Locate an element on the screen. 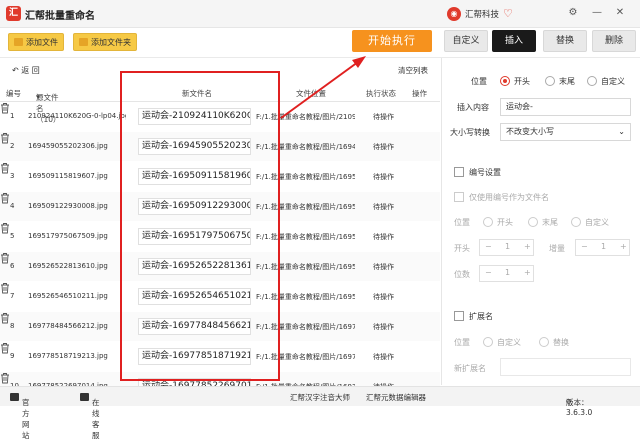  tool1-link: 汇帮汉字注音大师 is located at coordinates (320, 397).